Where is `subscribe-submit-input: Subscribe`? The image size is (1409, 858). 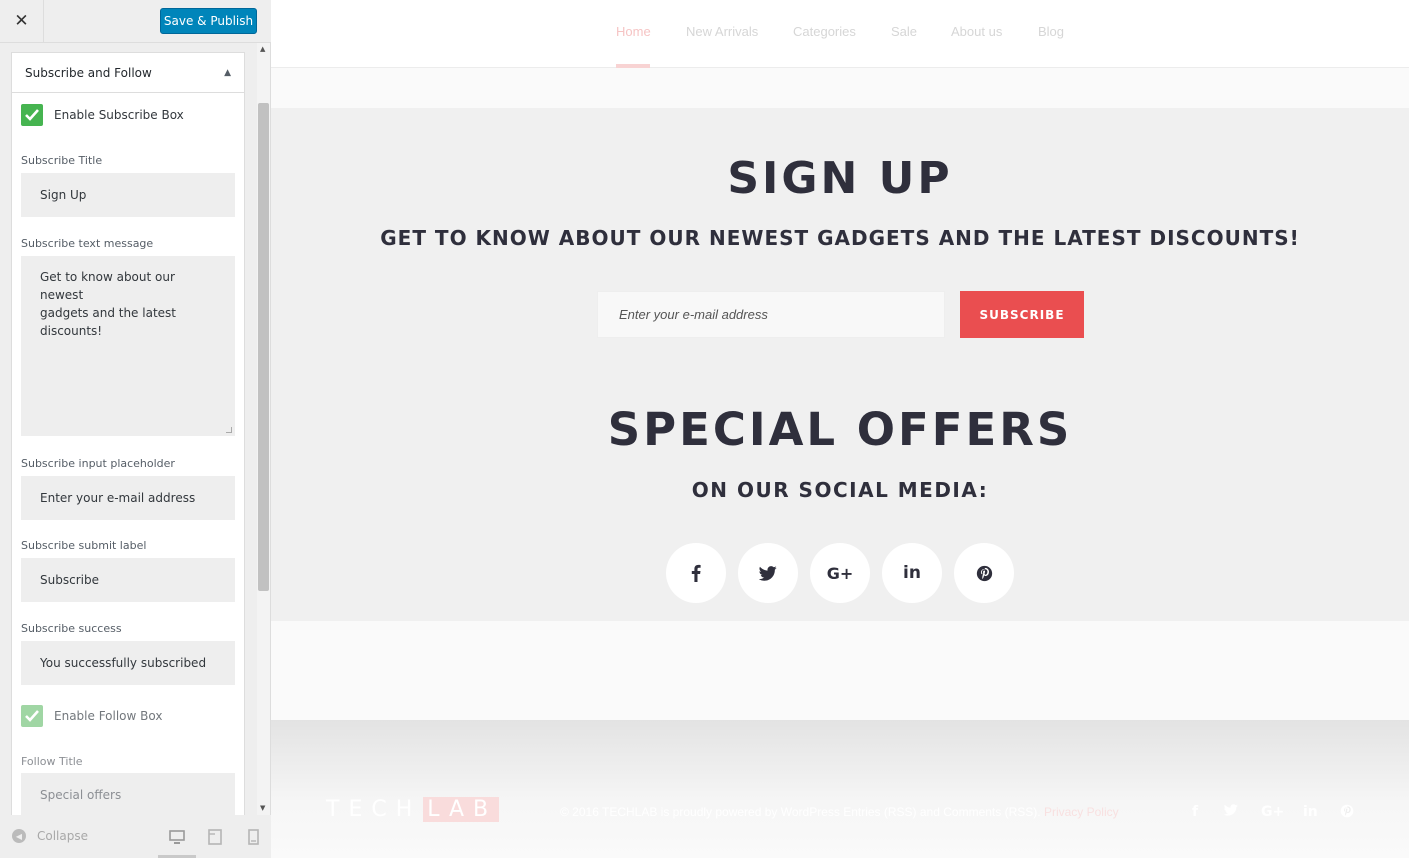
subscribe-submit-input: Subscribe is located at coordinates (128, 580).